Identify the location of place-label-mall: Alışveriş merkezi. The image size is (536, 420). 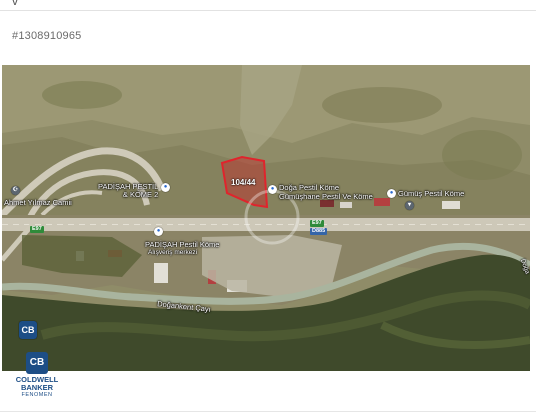
(173, 252).